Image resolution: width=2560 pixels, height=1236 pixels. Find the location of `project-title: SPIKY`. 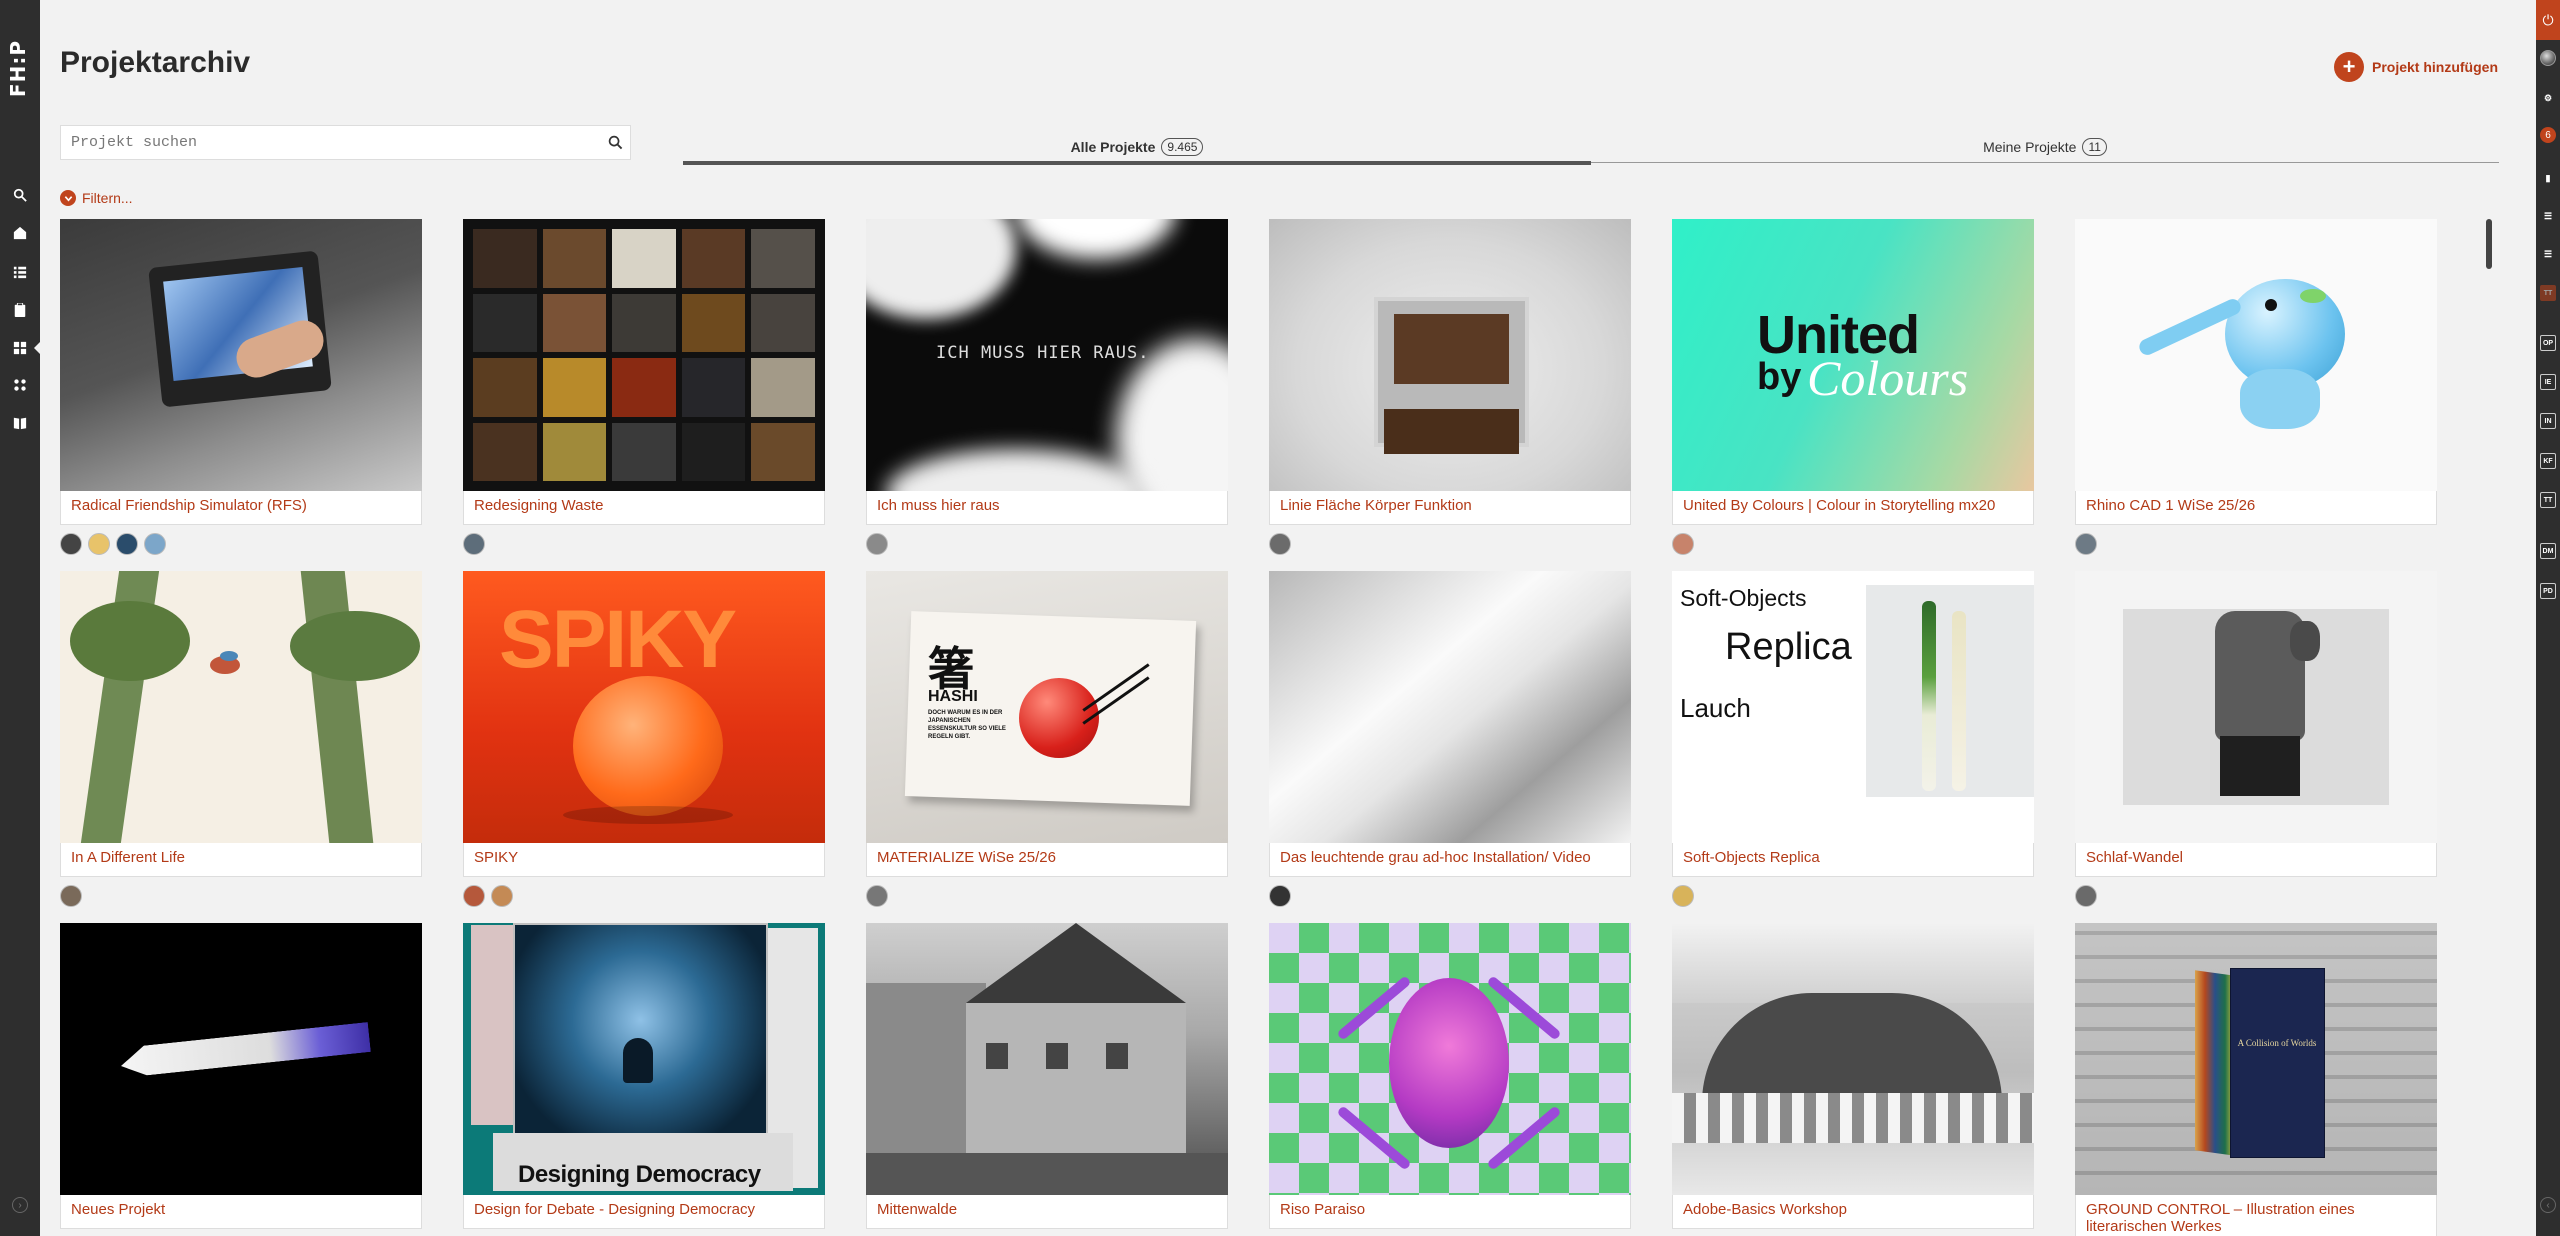

project-title: SPIKY is located at coordinates (644, 860).